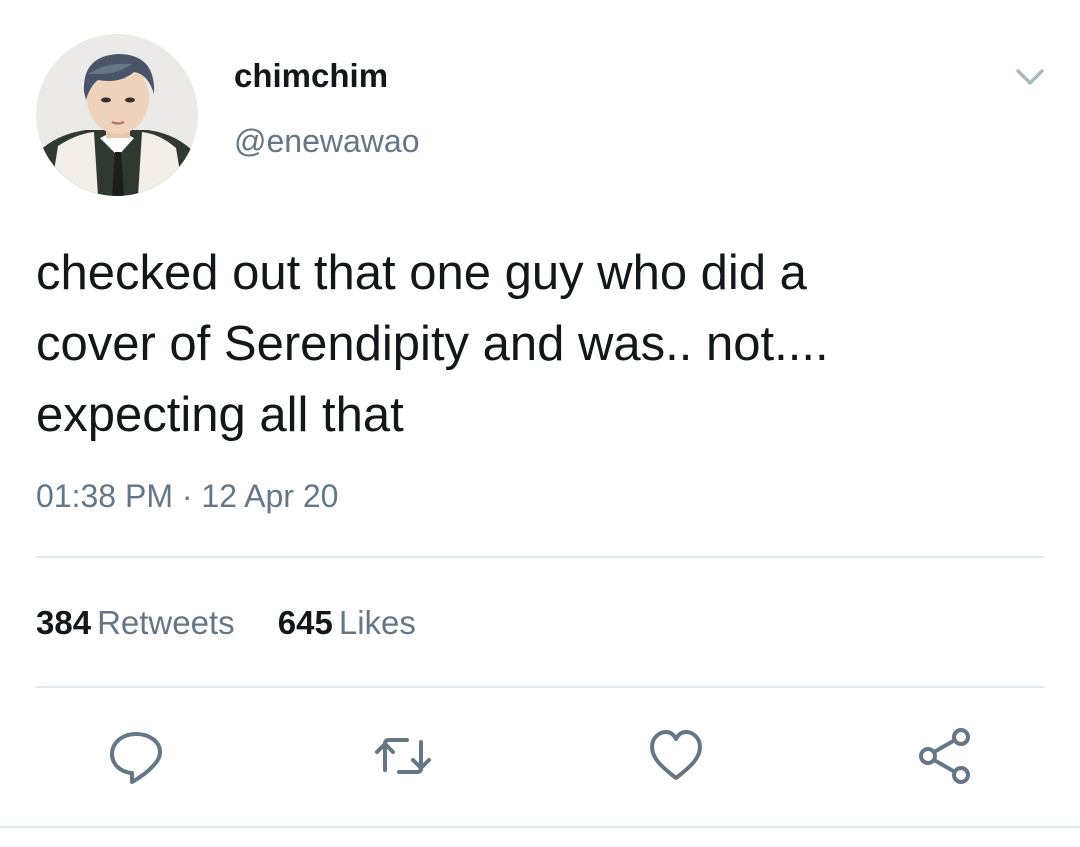 The width and height of the screenshot is (1080, 847). I want to click on reply-icon, so click(136, 758).